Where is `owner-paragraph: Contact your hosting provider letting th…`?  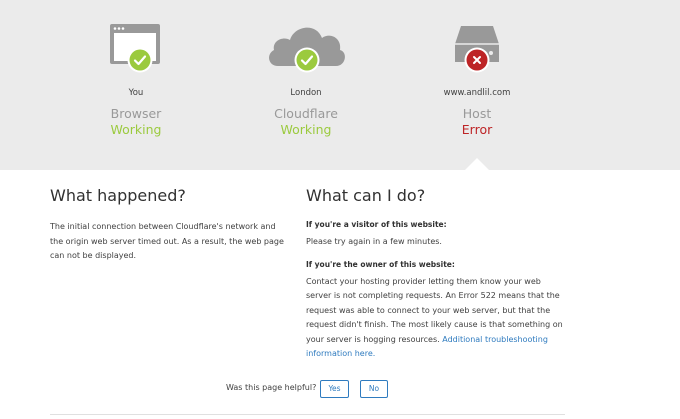
owner-paragraph: Contact your hosting provider letting th… is located at coordinates (437, 318).